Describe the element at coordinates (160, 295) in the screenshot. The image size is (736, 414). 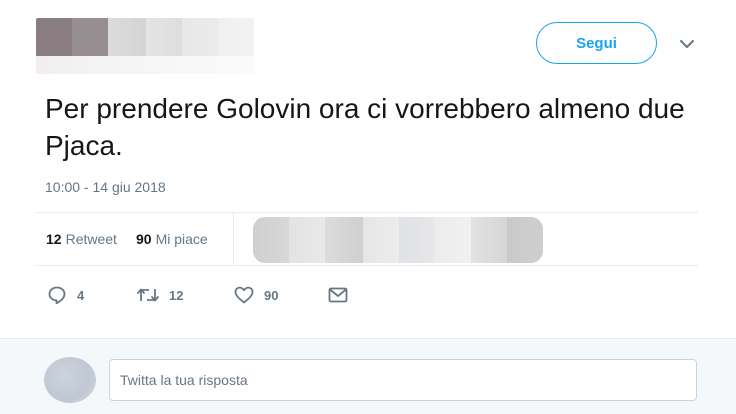
I see `retweet-button: 12` at that location.